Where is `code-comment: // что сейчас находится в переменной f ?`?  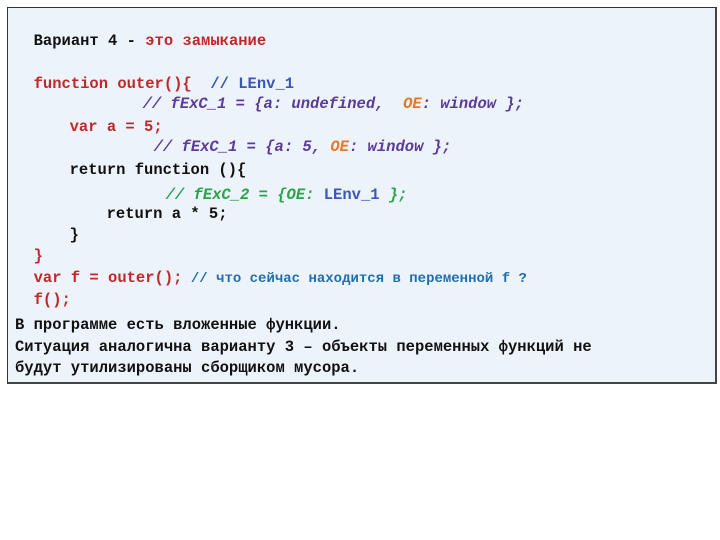
code-comment: // что сейчас находится в переменной f ? is located at coordinates (354, 279).